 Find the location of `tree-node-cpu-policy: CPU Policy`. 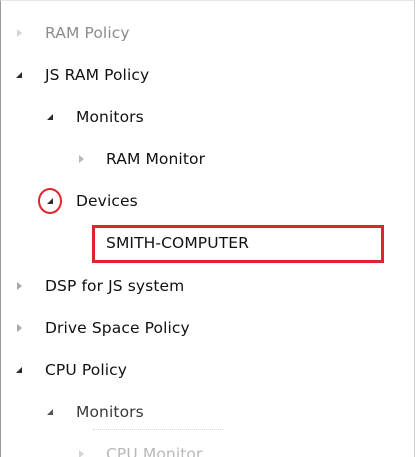

tree-node-cpu-policy: CPU Policy is located at coordinates (207, 370).